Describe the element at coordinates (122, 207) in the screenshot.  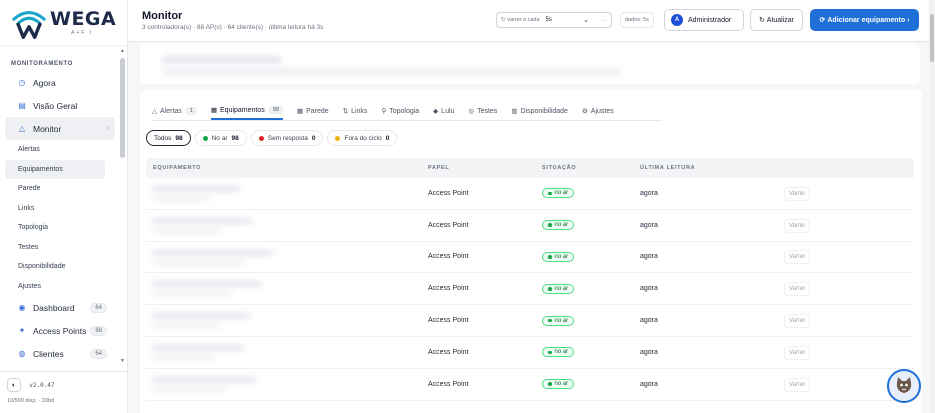
I see `sidebar-scrollbar: ▲ ▼` at that location.